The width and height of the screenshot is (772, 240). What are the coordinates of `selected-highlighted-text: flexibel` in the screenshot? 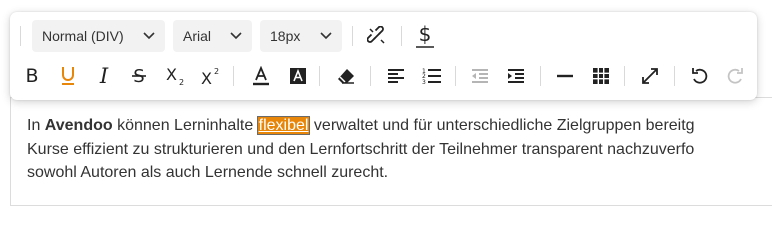 It's located at (283, 125).